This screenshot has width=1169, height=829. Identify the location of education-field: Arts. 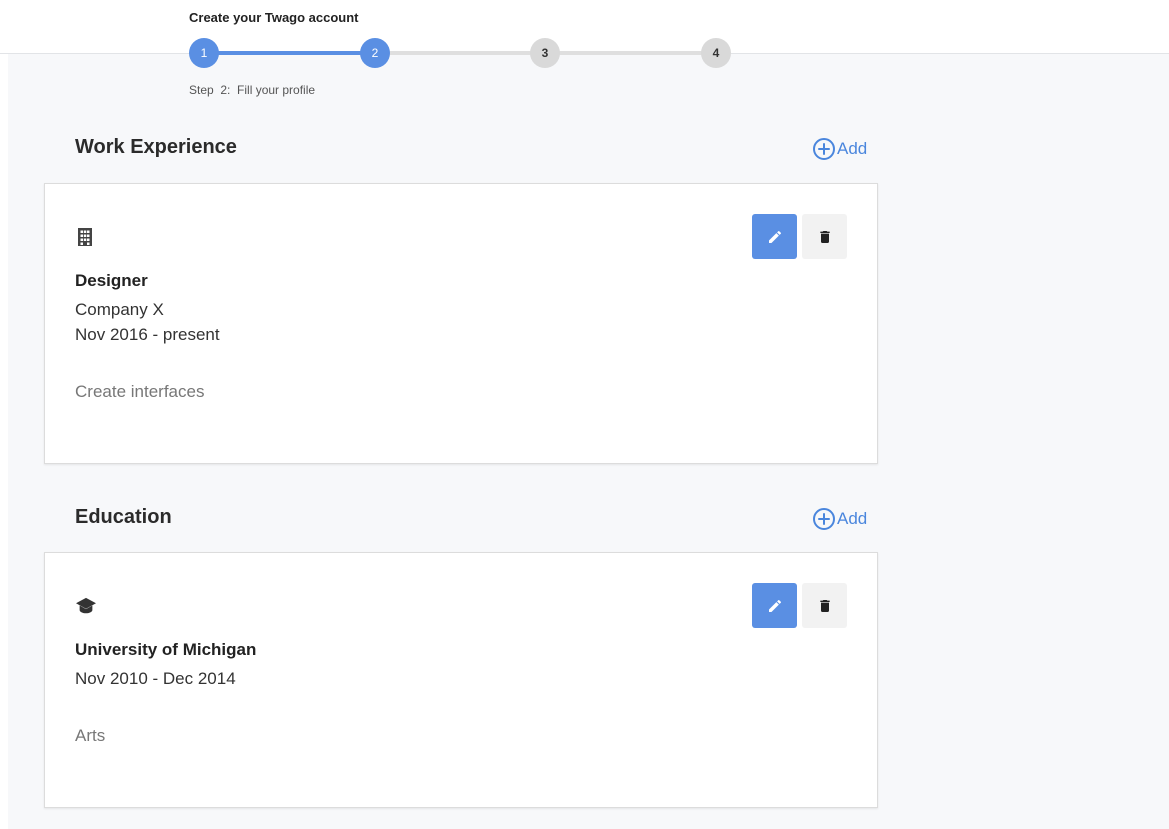
(90, 735).